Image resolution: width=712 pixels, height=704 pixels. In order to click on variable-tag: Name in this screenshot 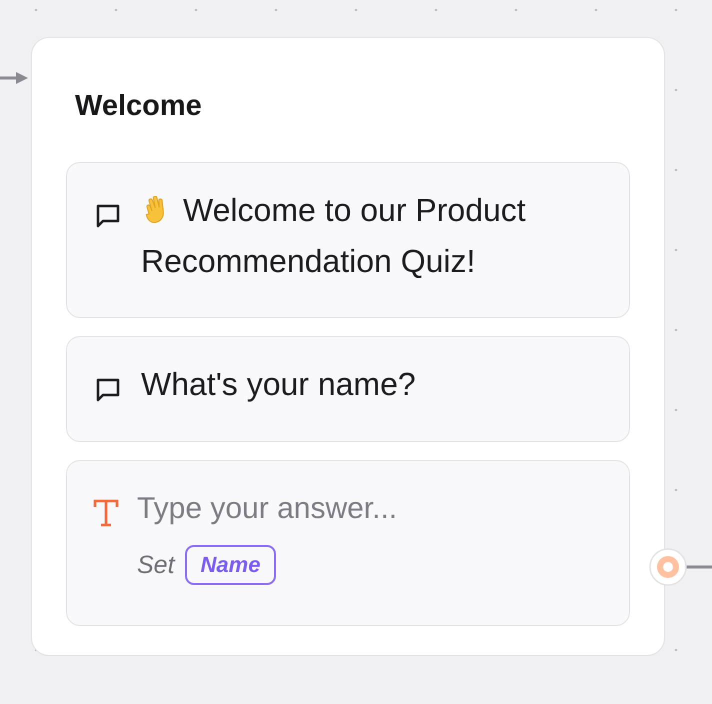, I will do `click(230, 565)`.